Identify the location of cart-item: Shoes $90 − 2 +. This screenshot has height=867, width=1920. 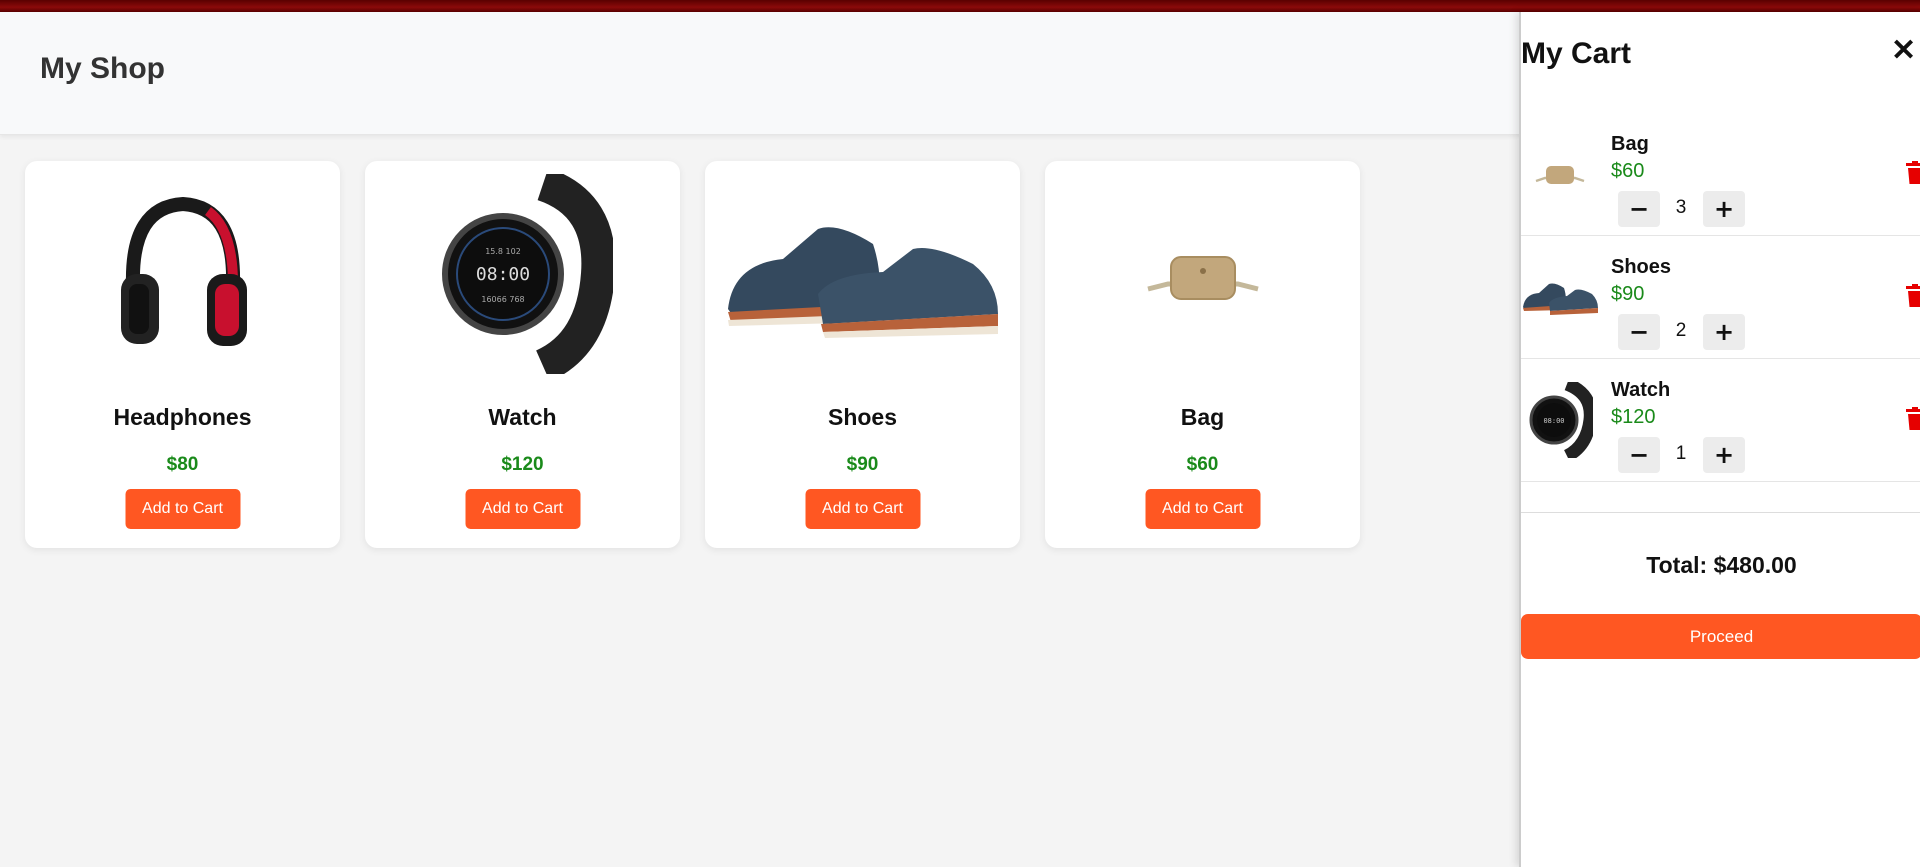
(1720, 297).